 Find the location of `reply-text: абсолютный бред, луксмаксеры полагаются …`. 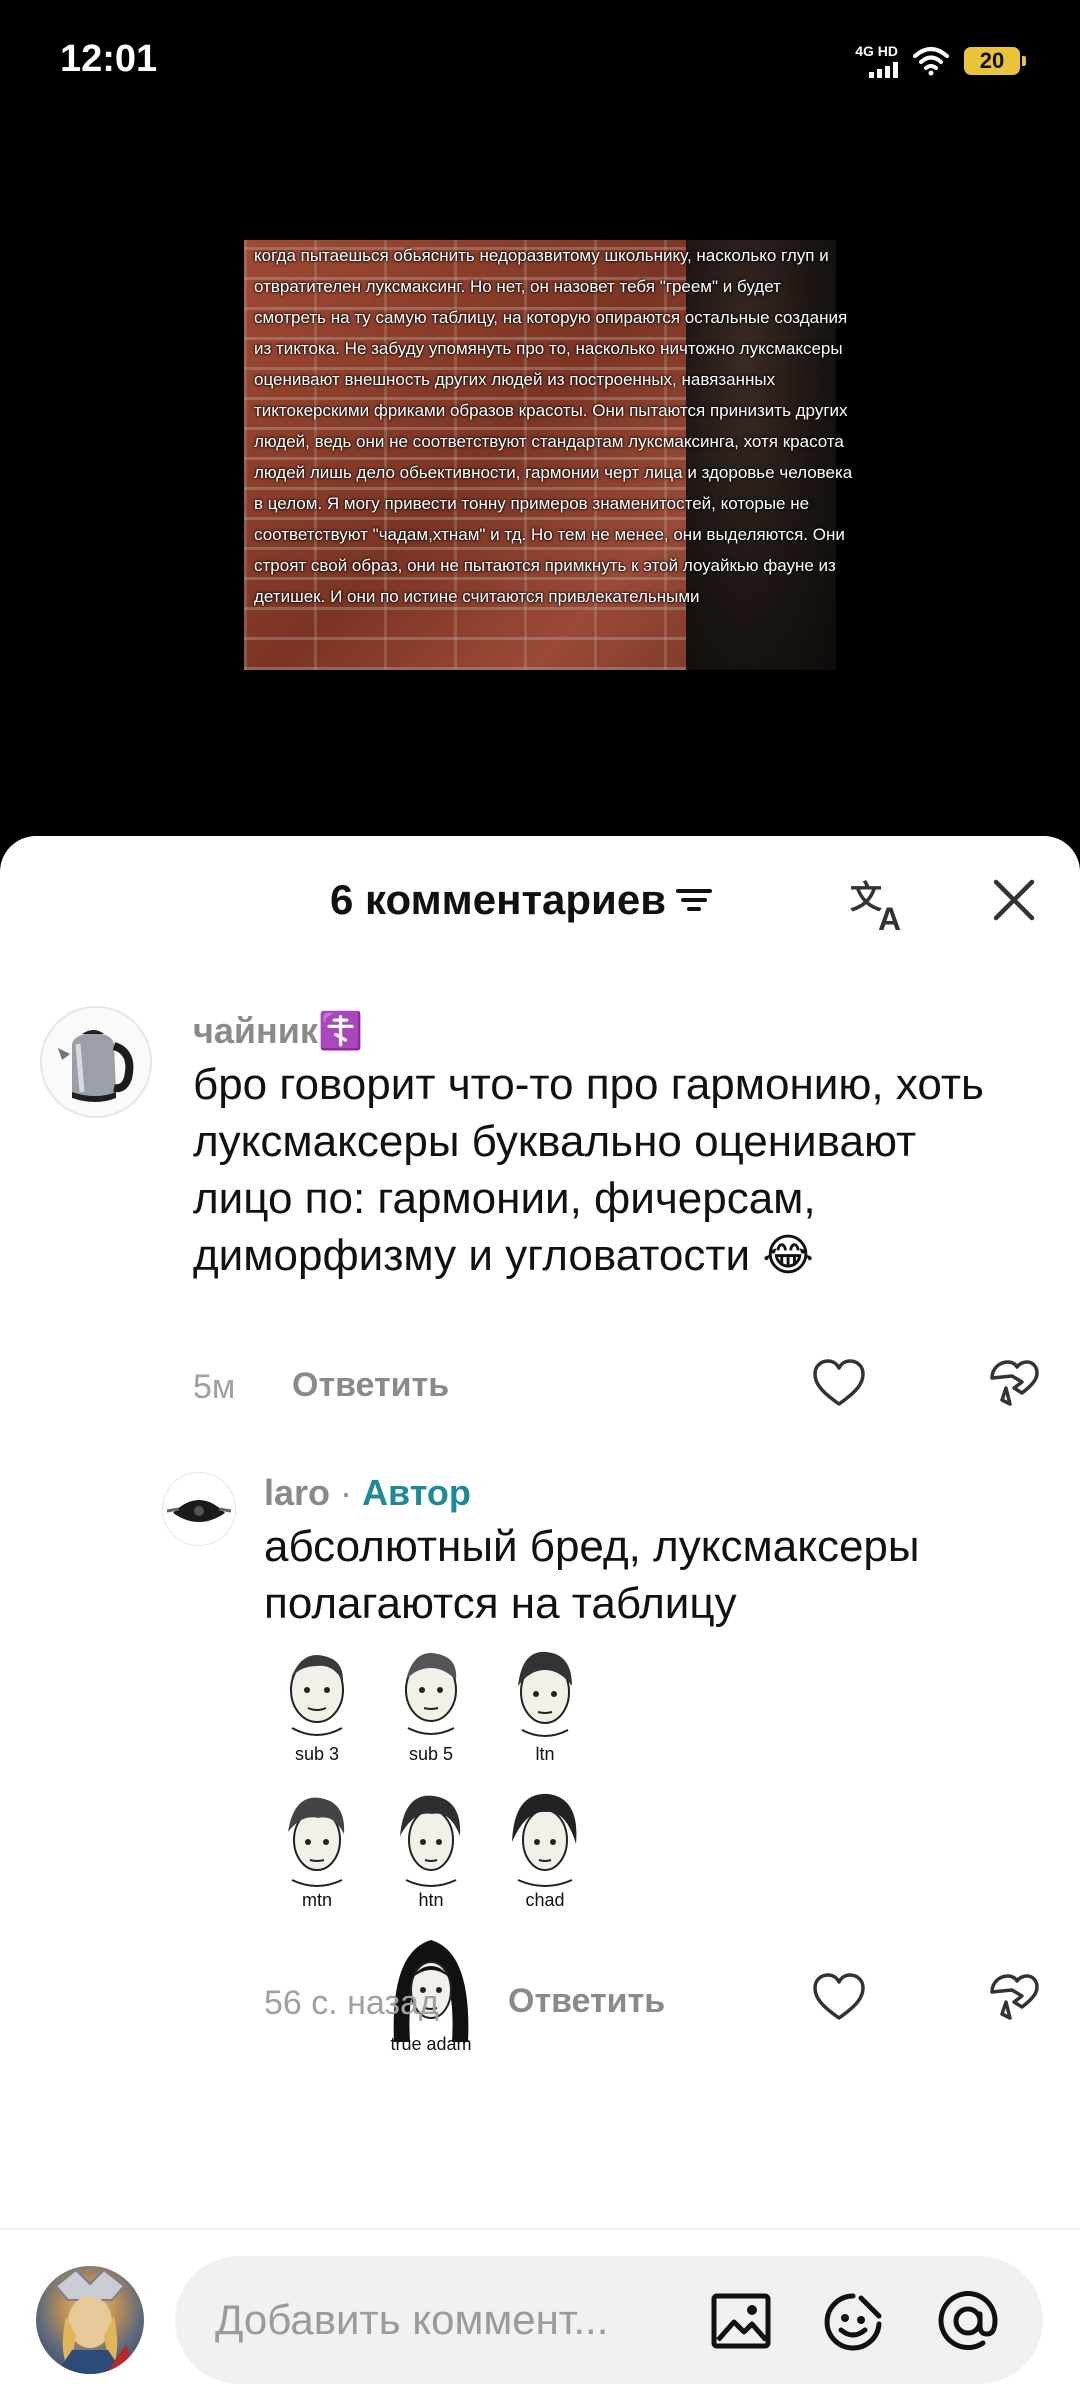

reply-text: абсолютный бред, луксмаксеры полагаются … is located at coordinates (592, 1575).